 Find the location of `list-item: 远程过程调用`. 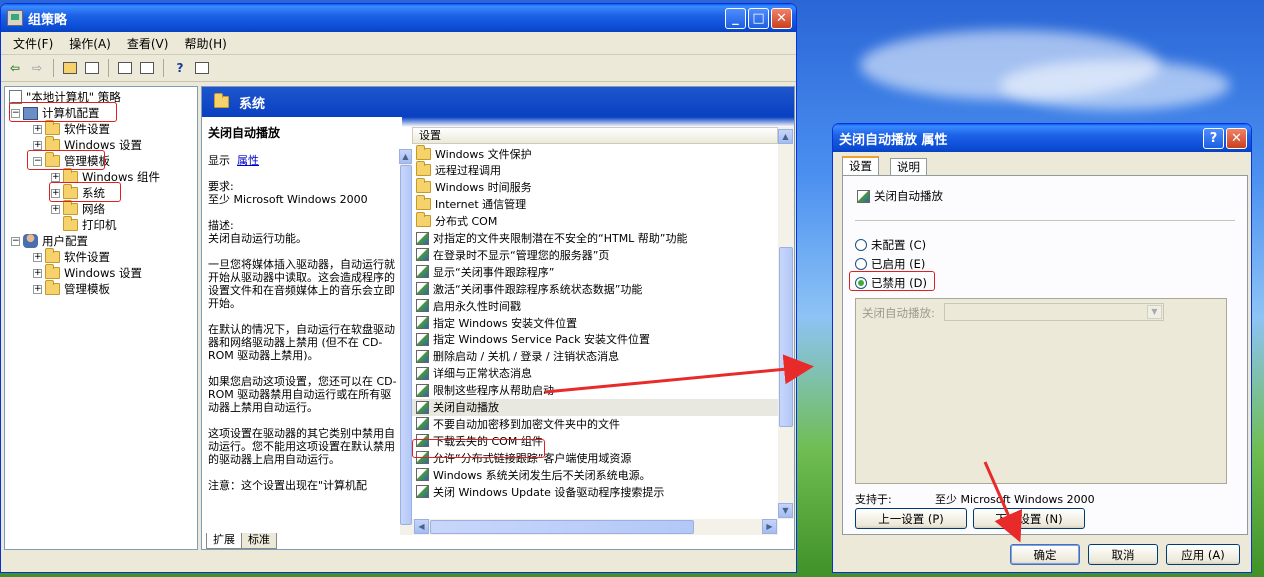

list-item: 远程过程调用 is located at coordinates (458, 170).